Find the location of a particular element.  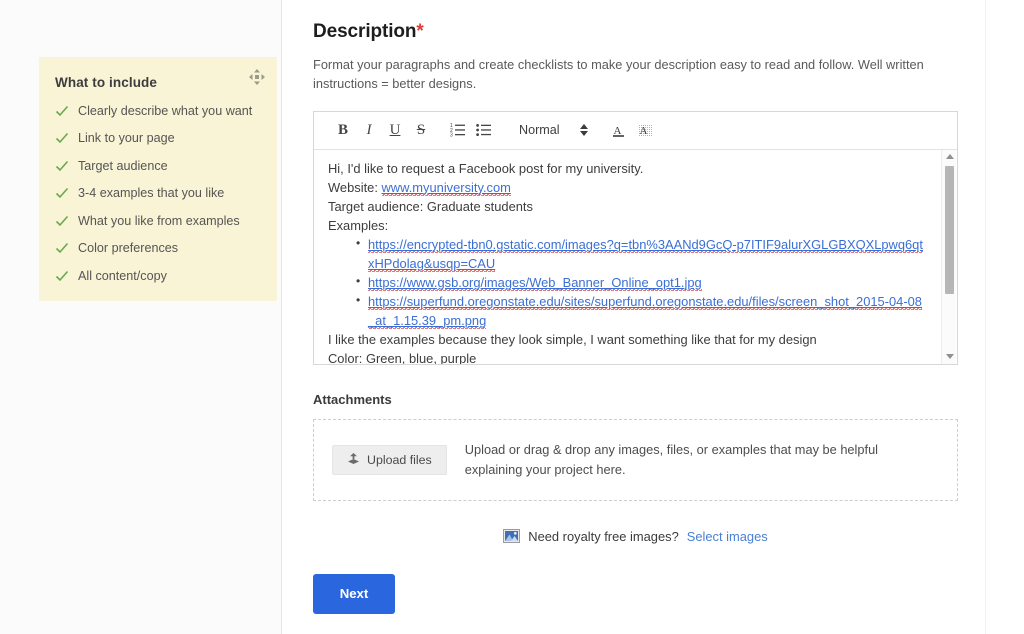

text-color-icon: A is located at coordinates (619, 130).